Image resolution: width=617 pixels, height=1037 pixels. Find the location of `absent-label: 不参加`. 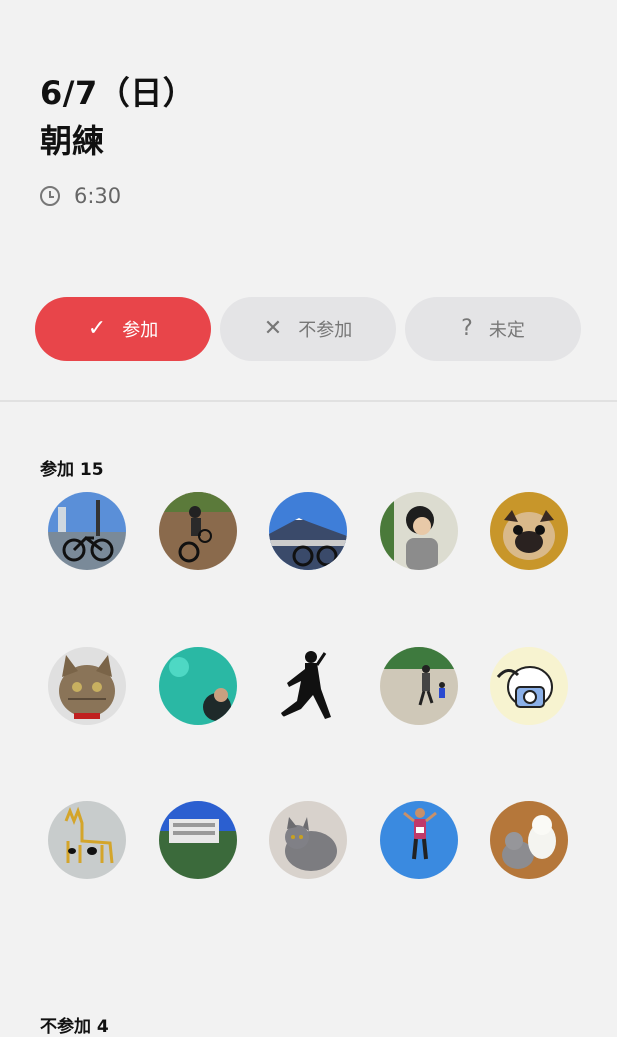

absent-label: 不参加 is located at coordinates (325, 330).